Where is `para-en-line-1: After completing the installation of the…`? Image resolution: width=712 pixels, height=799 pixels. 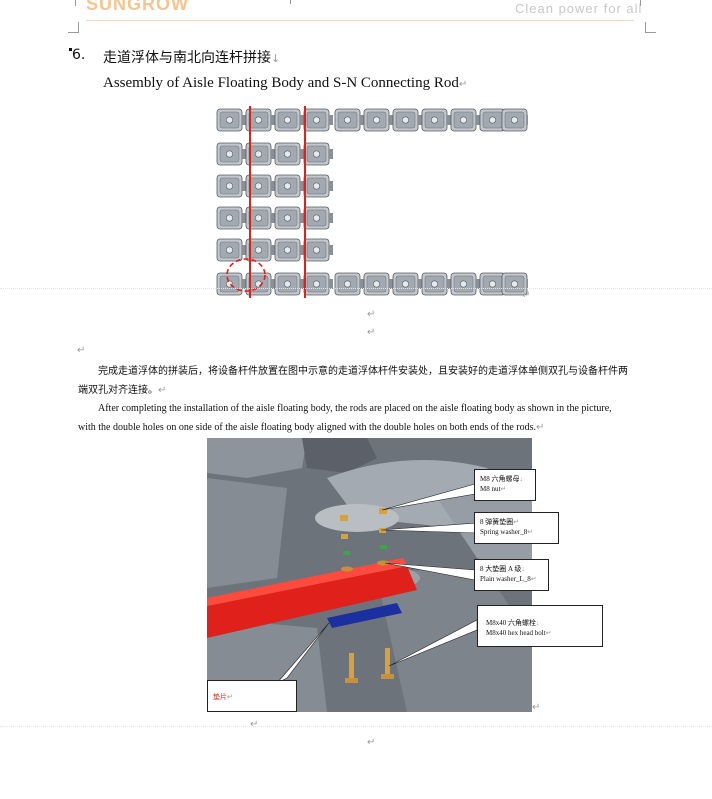
para-en-line-1: After completing the installation of the… is located at coordinates (368, 408).